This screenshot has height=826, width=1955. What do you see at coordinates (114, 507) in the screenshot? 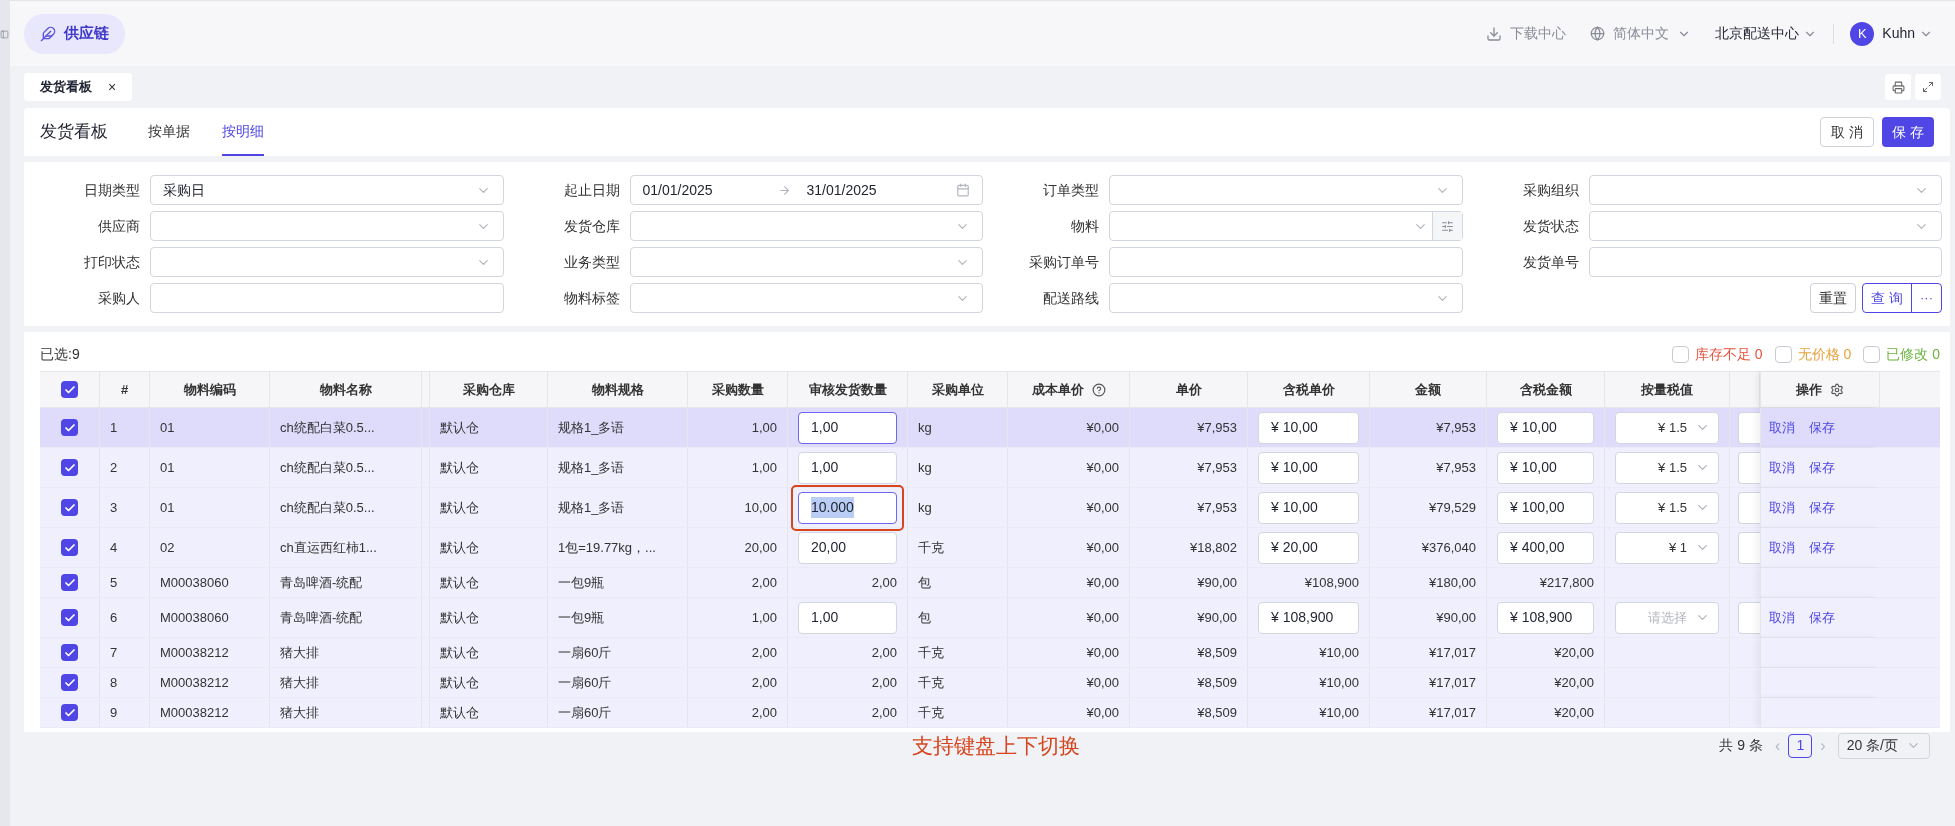
I see `table-cell-text: 3` at bounding box center [114, 507].